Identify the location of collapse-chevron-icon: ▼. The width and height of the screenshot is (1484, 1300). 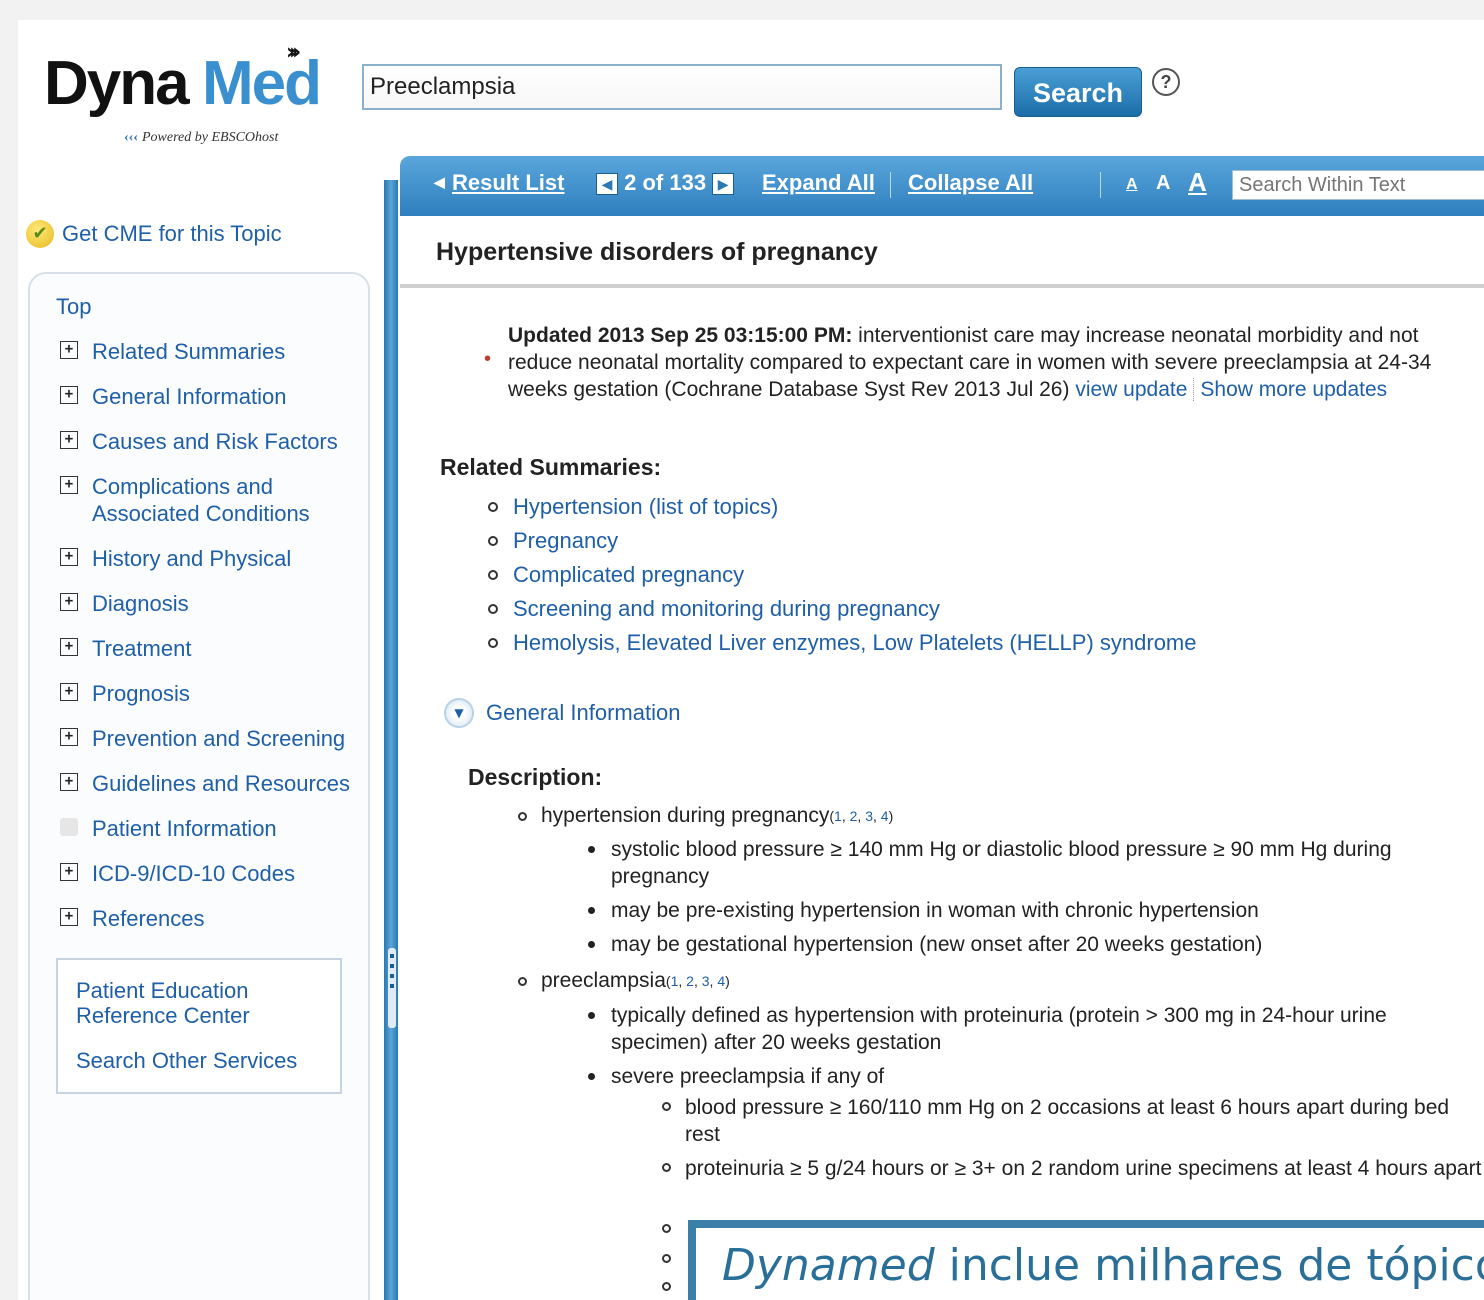
(459, 713).